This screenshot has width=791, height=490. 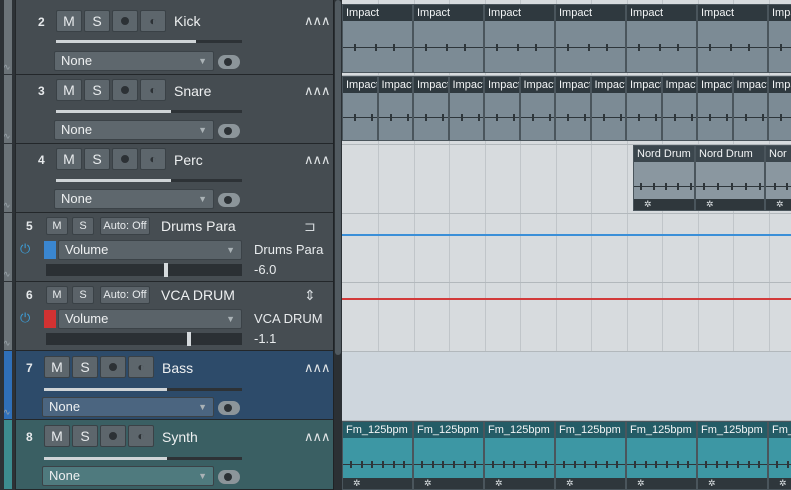 What do you see at coordinates (566, 299) in the screenshot?
I see `automation-line-vca-drum` at bounding box center [566, 299].